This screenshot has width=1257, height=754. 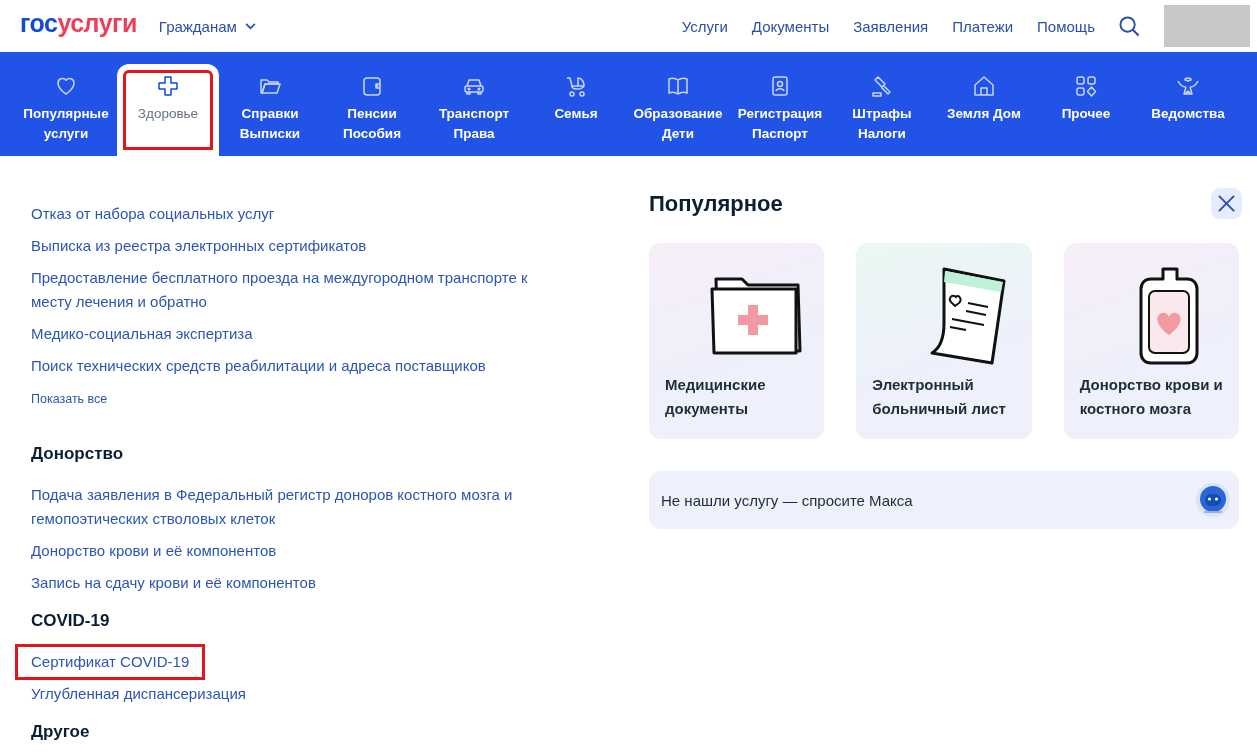 What do you see at coordinates (882, 110) in the screenshot?
I see `category-tab: Штрафы Налоги` at bounding box center [882, 110].